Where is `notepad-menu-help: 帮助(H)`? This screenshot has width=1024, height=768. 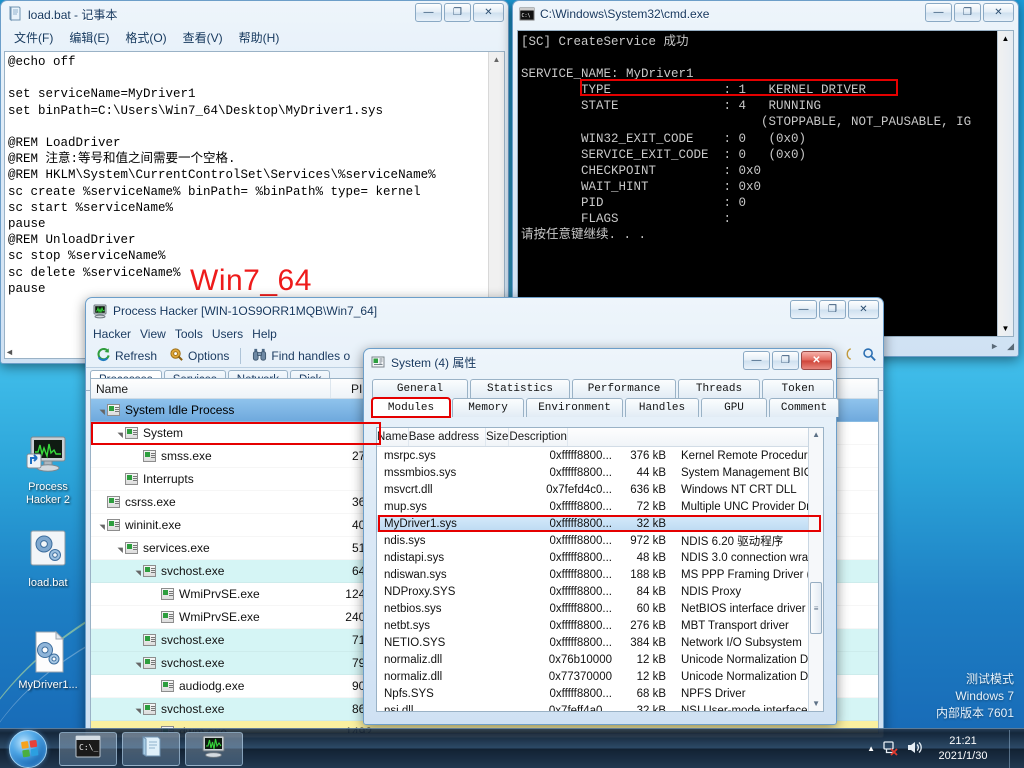 notepad-menu-help: 帮助(H) is located at coordinates (259, 37).